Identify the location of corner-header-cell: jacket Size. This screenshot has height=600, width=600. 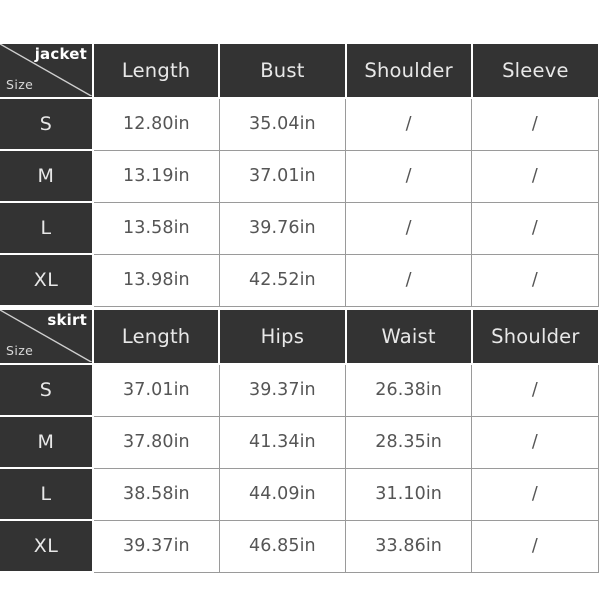
(47, 71).